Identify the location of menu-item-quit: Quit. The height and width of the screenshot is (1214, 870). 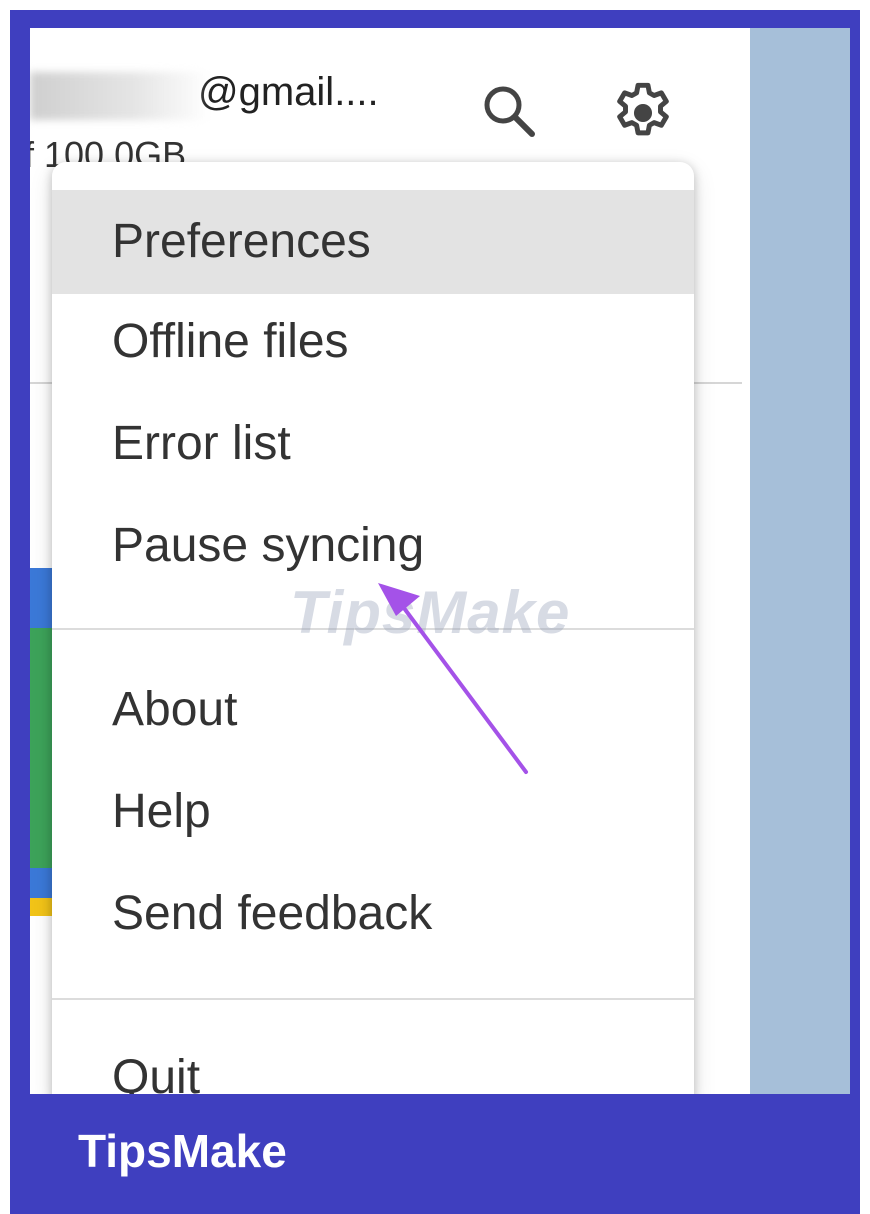
(373, 1063).